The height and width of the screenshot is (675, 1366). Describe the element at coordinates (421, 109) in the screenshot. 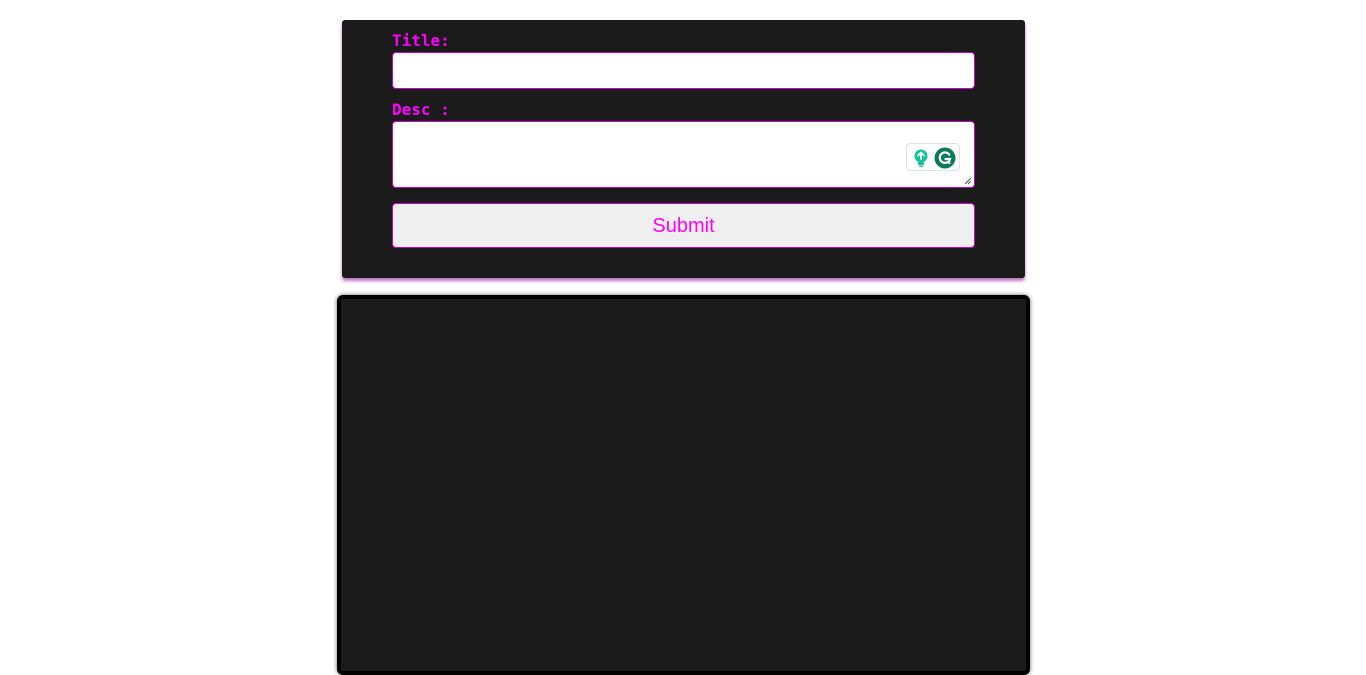

I see `desc-label: Desc :` at that location.